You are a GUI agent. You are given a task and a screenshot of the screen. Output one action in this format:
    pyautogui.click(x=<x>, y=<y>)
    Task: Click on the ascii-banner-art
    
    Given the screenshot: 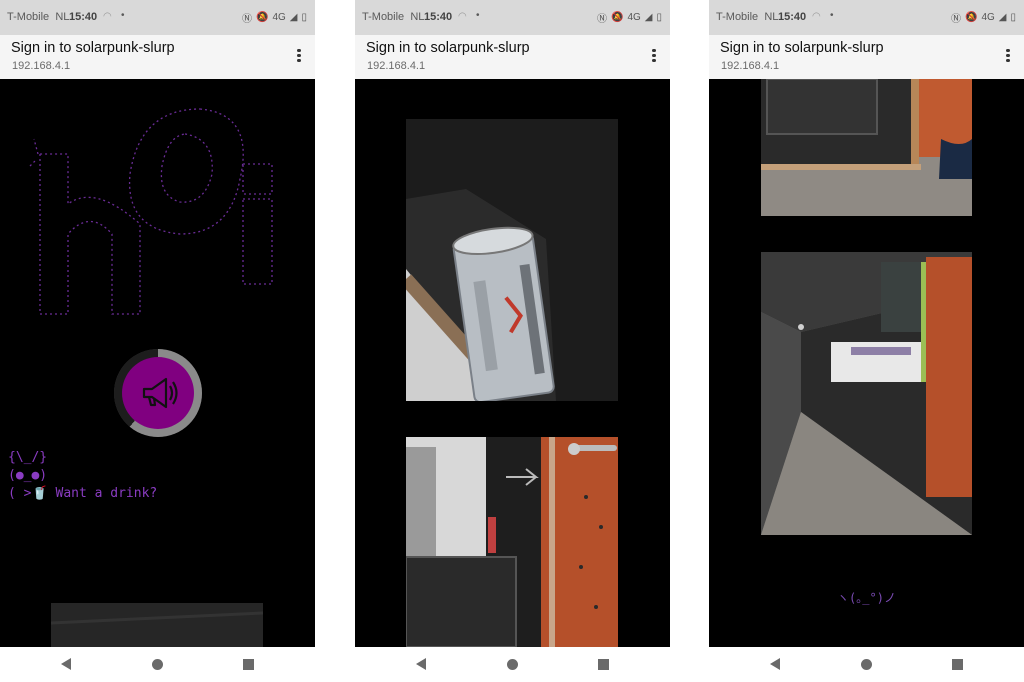 What is the action you would take?
    pyautogui.click(x=151, y=211)
    